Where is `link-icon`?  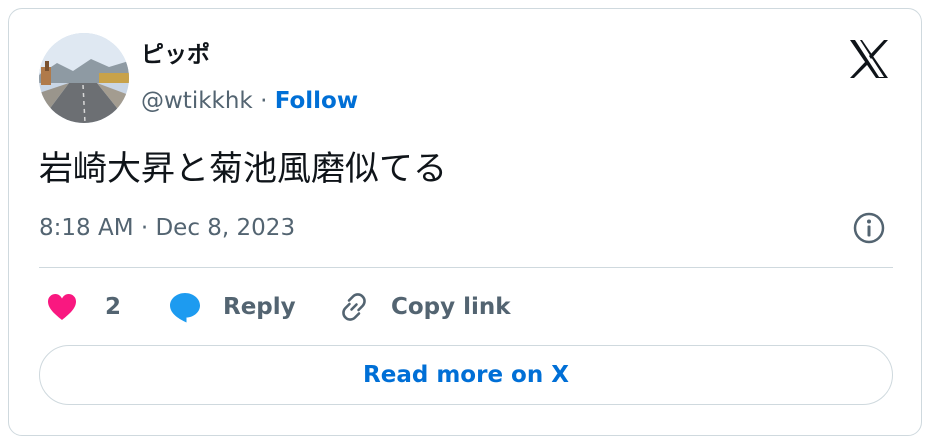
link-icon is located at coordinates (354, 307).